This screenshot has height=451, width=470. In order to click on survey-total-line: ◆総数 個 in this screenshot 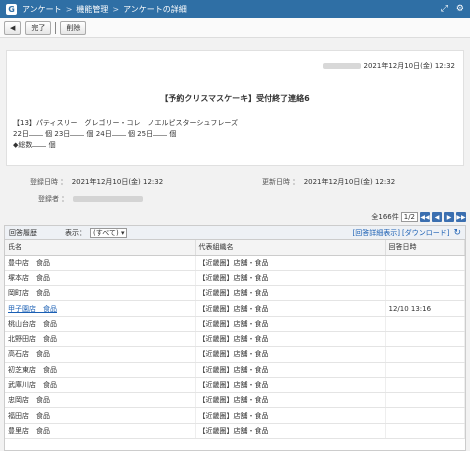, I will do `click(125, 145)`.